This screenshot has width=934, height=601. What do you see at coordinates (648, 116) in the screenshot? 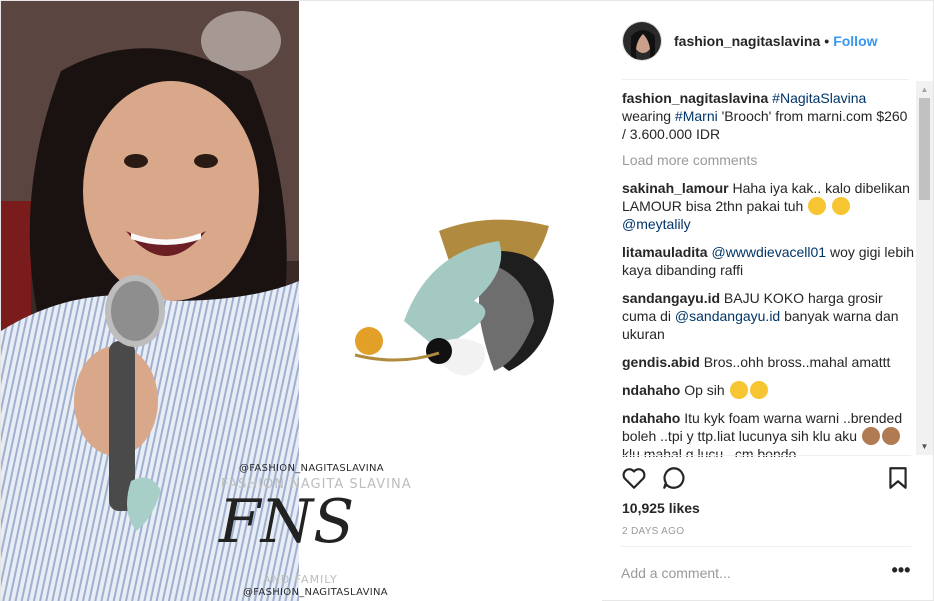
I see `caption-text-1: wearing` at bounding box center [648, 116].